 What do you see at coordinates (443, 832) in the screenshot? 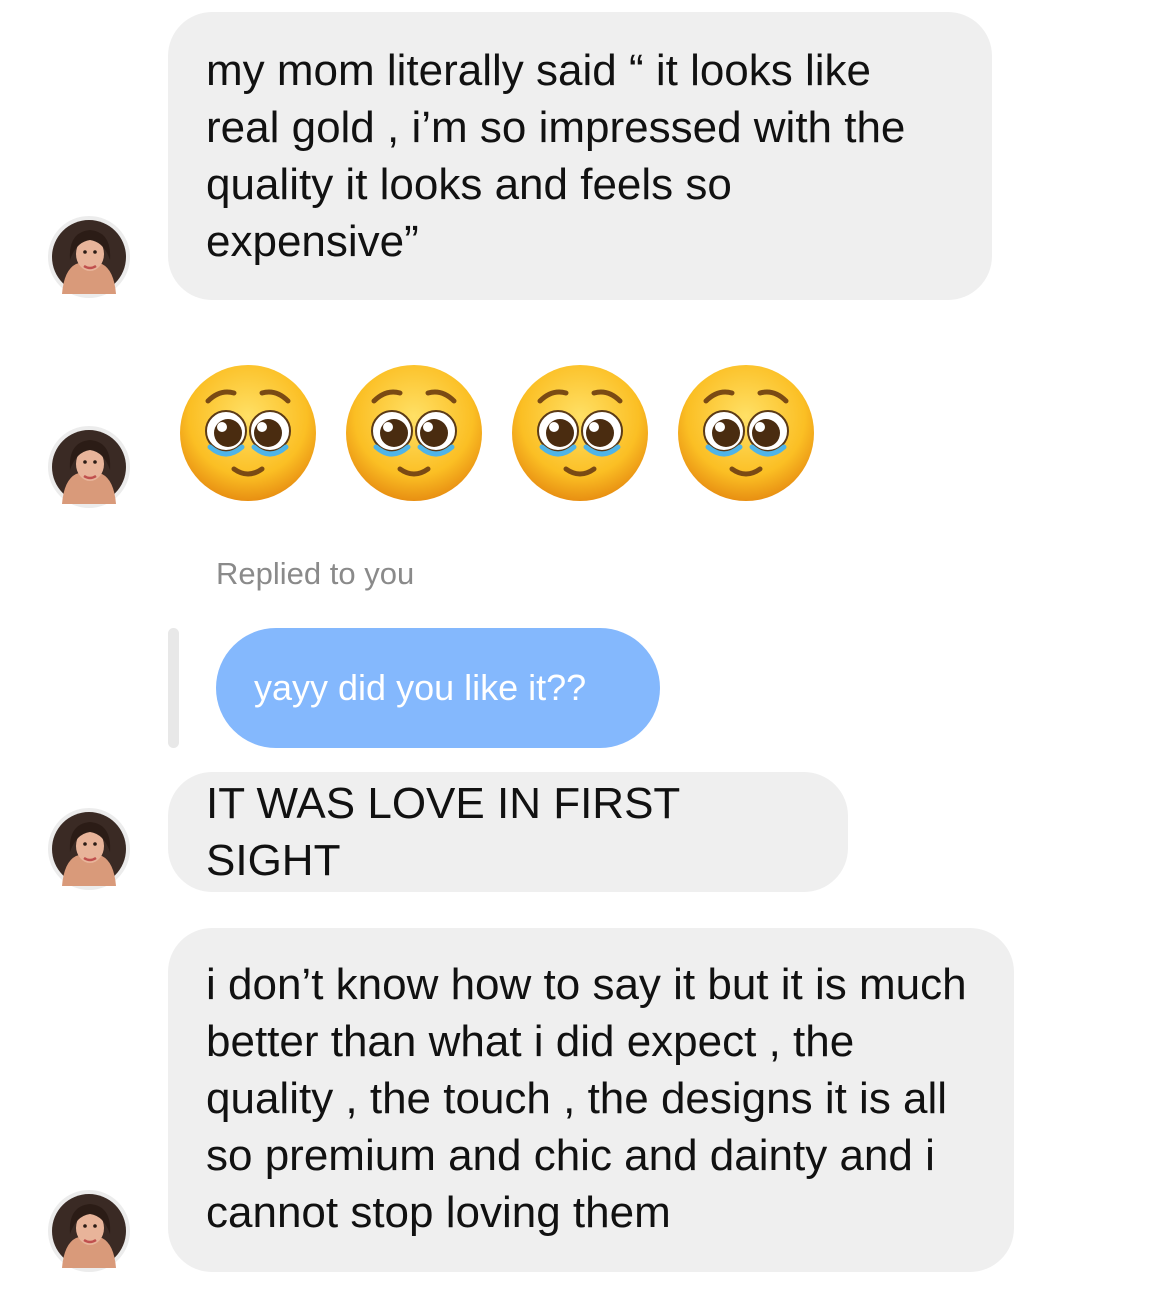
I see `message-text: IT WAS LOVE IN FIRST SIGHT` at bounding box center [443, 832].